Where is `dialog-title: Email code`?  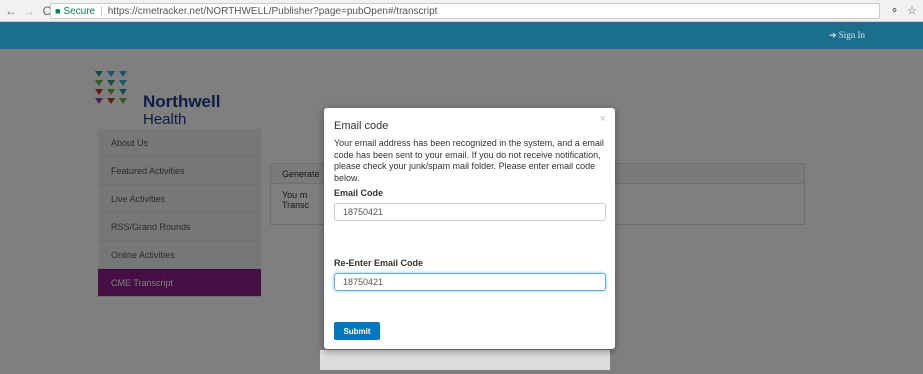 dialog-title: Email code is located at coordinates (361, 126).